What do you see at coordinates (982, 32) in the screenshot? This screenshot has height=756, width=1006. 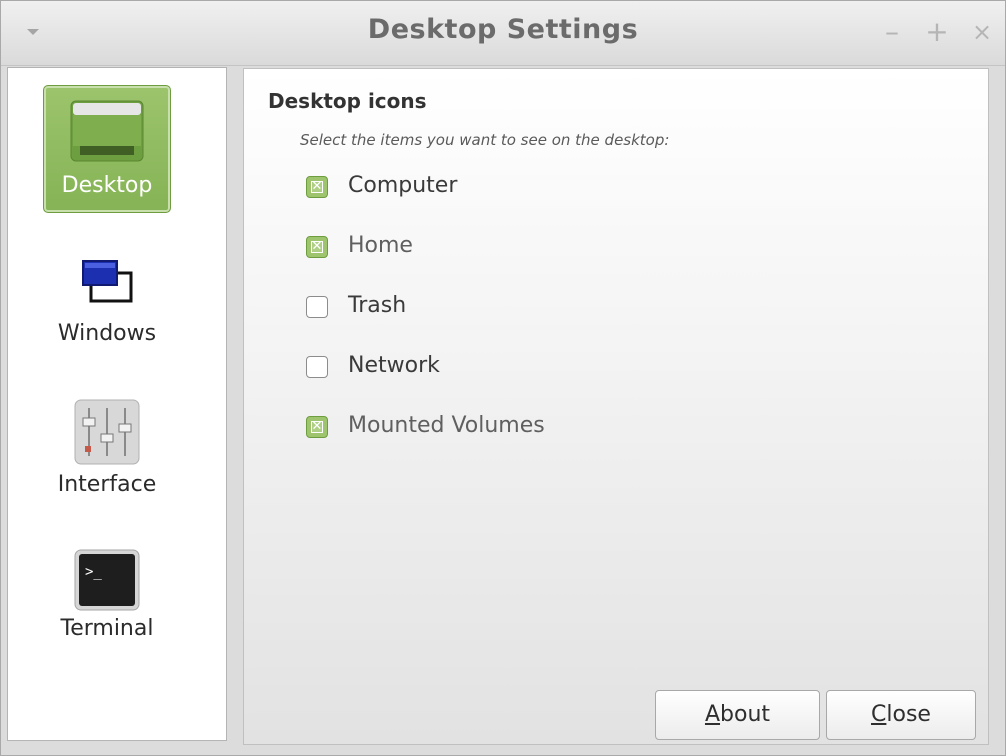 I see `close-window-button: ×` at bounding box center [982, 32].